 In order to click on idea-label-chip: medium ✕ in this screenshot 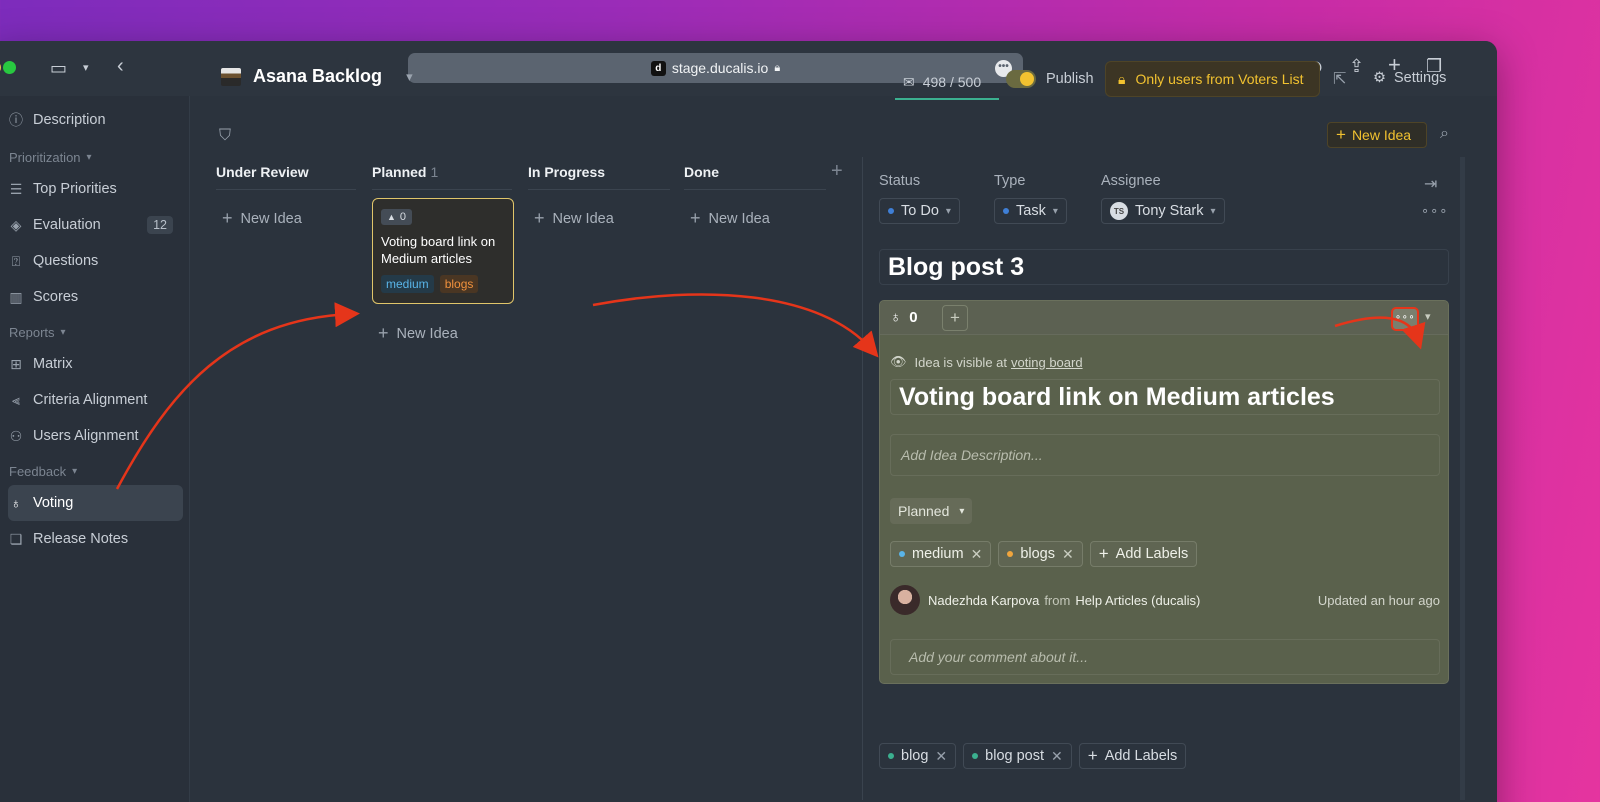, I will do `click(941, 554)`.